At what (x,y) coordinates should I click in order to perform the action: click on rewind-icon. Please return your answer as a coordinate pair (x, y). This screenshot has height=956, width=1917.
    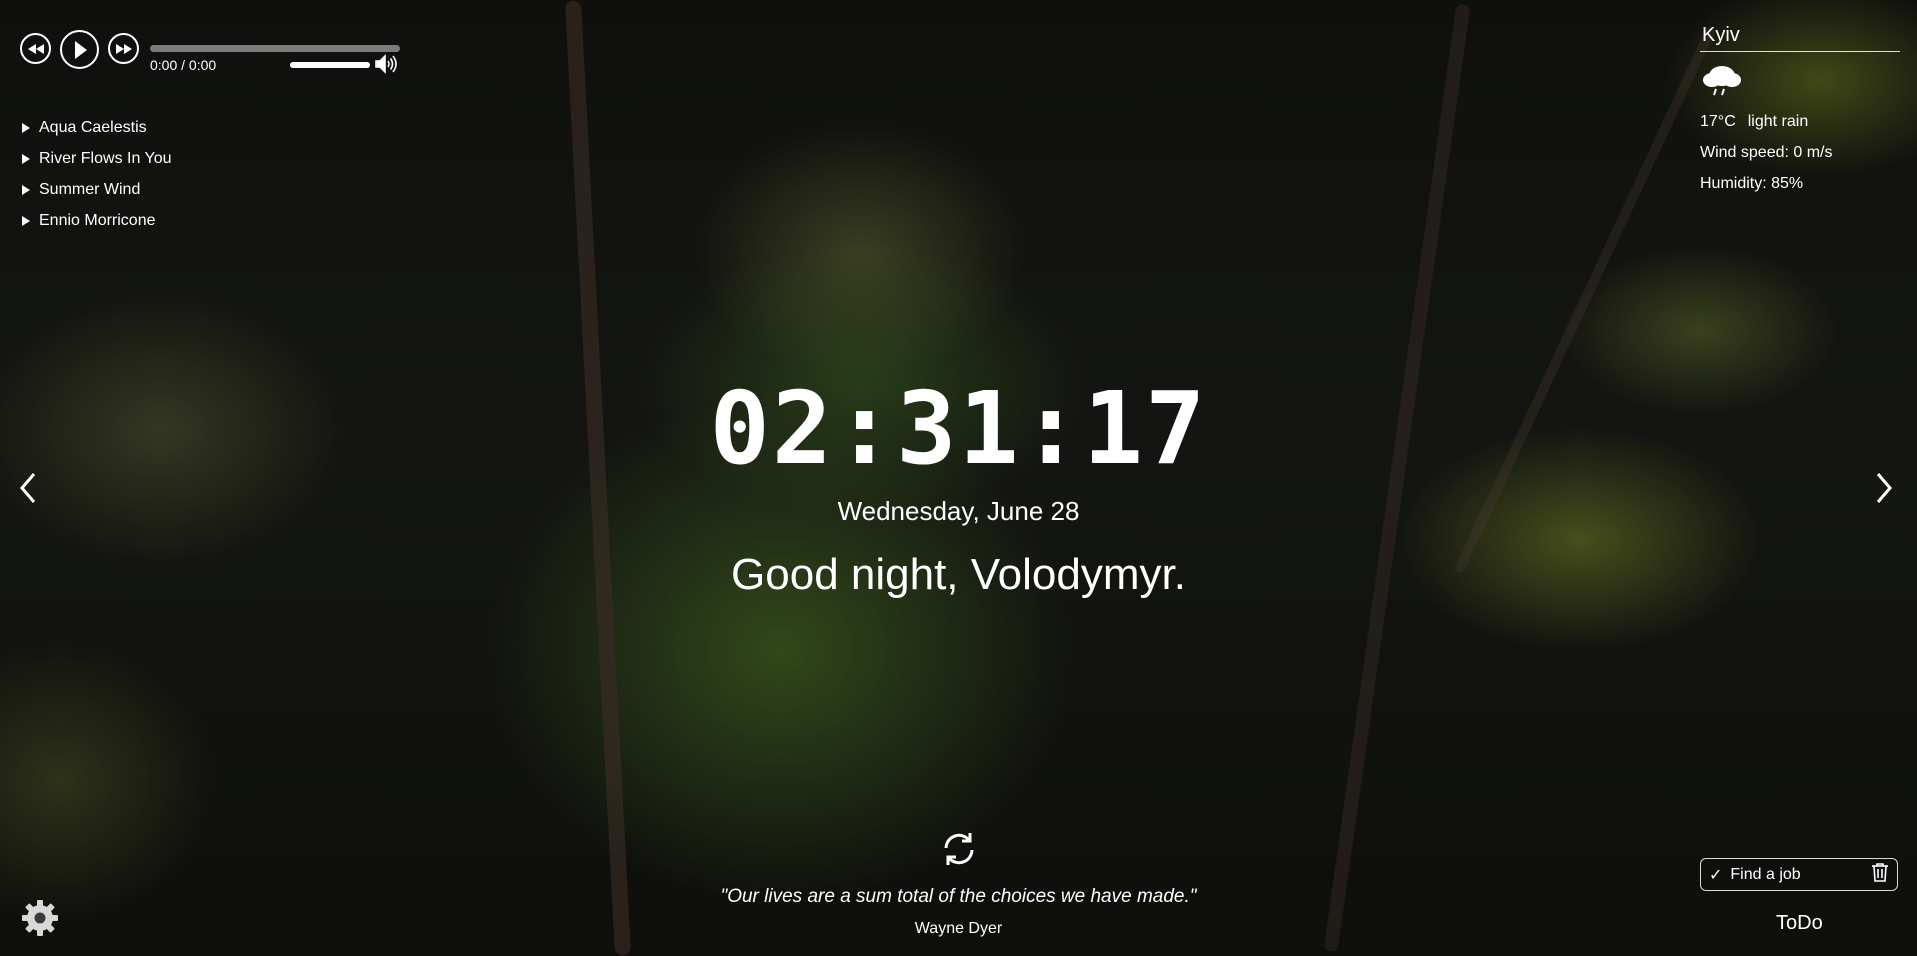
    Looking at the image, I should click on (35, 48).